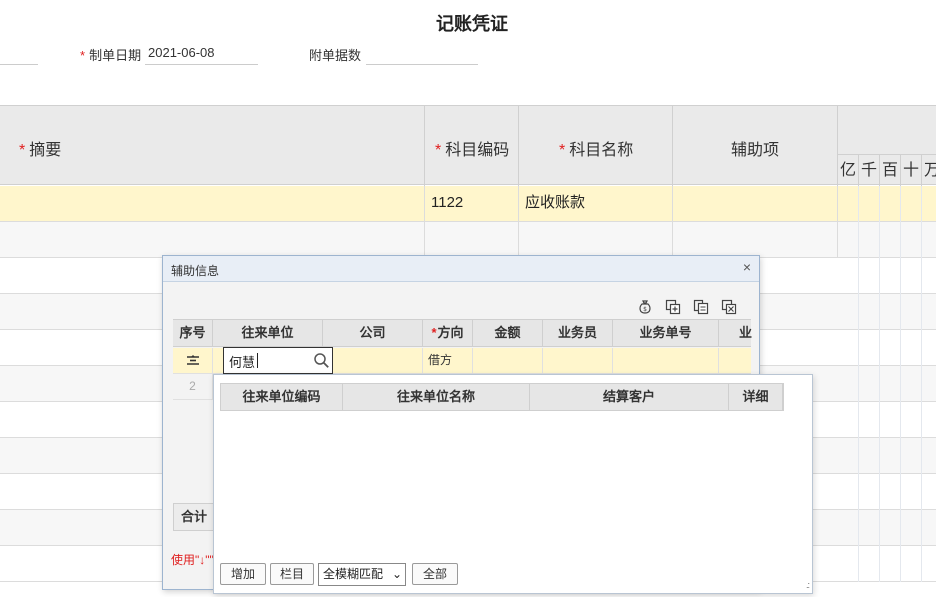 This screenshot has width=936, height=597. What do you see at coordinates (755, 146) in the screenshot?
I see `auxiliary-column-header: 辅助项` at bounding box center [755, 146].